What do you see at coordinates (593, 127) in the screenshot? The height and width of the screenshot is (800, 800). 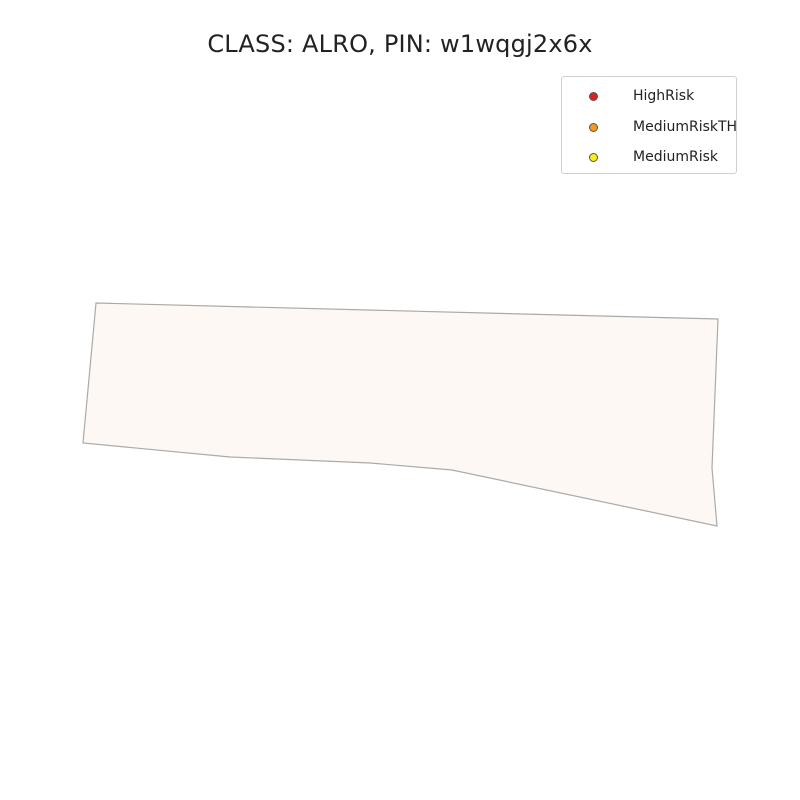 I see `mediumriskth-marker-icon` at bounding box center [593, 127].